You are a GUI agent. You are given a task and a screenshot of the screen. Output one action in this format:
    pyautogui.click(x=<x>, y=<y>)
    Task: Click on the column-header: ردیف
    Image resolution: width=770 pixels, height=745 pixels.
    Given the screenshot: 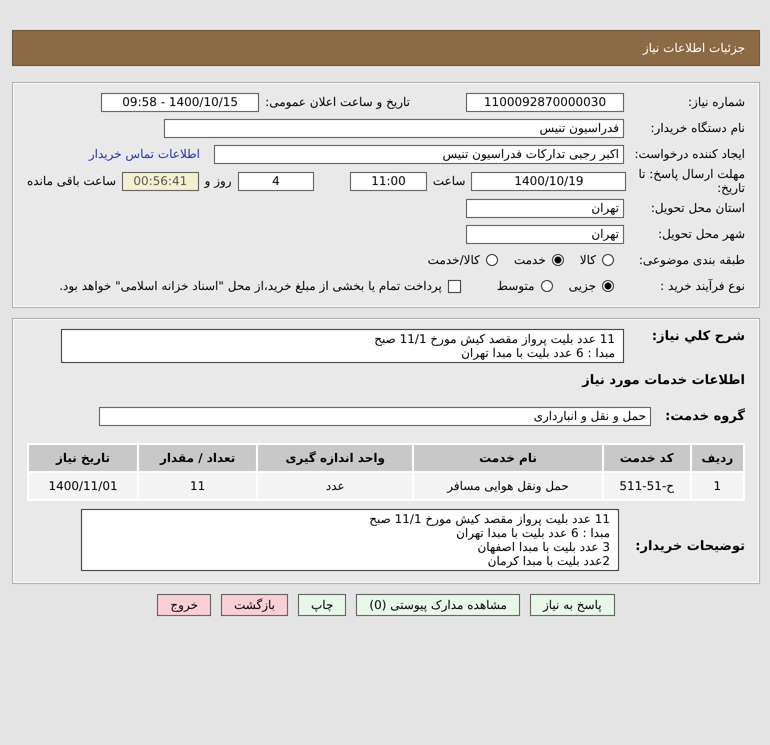 What is the action you would take?
    pyautogui.click(x=717, y=458)
    